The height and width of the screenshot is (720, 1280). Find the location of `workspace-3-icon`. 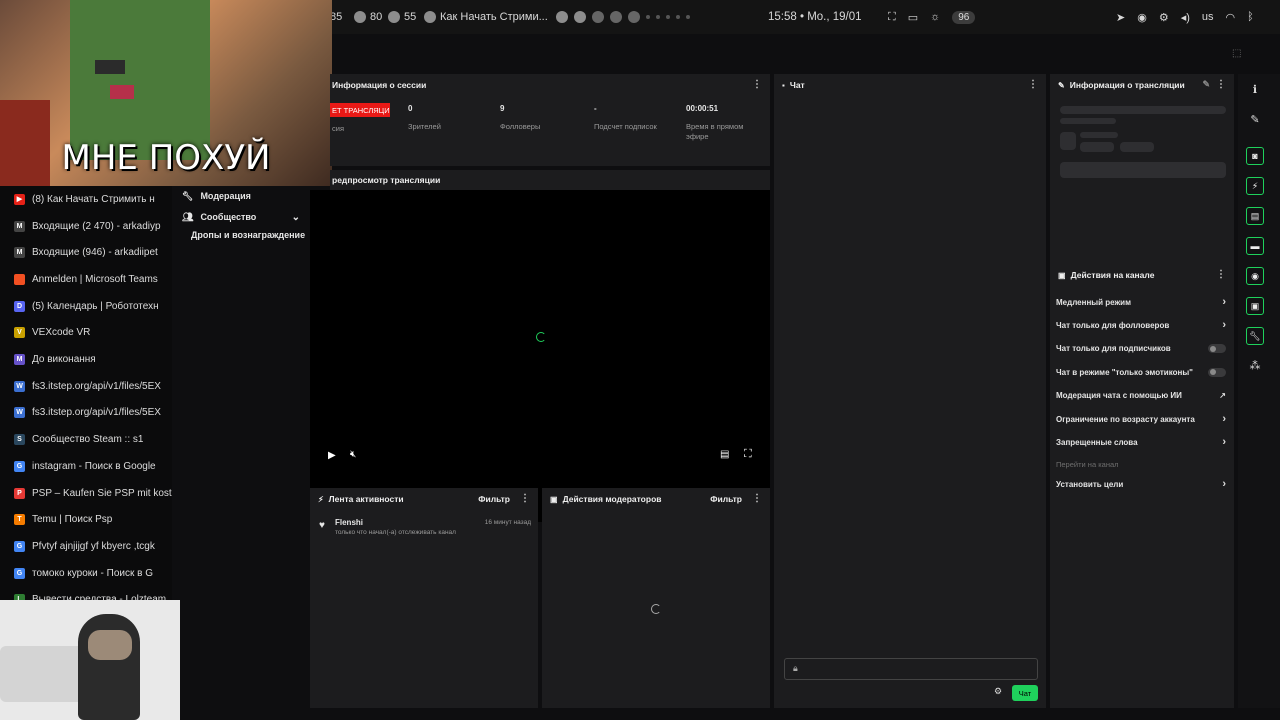

workspace-3-icon is located at coordinates (598, 17).